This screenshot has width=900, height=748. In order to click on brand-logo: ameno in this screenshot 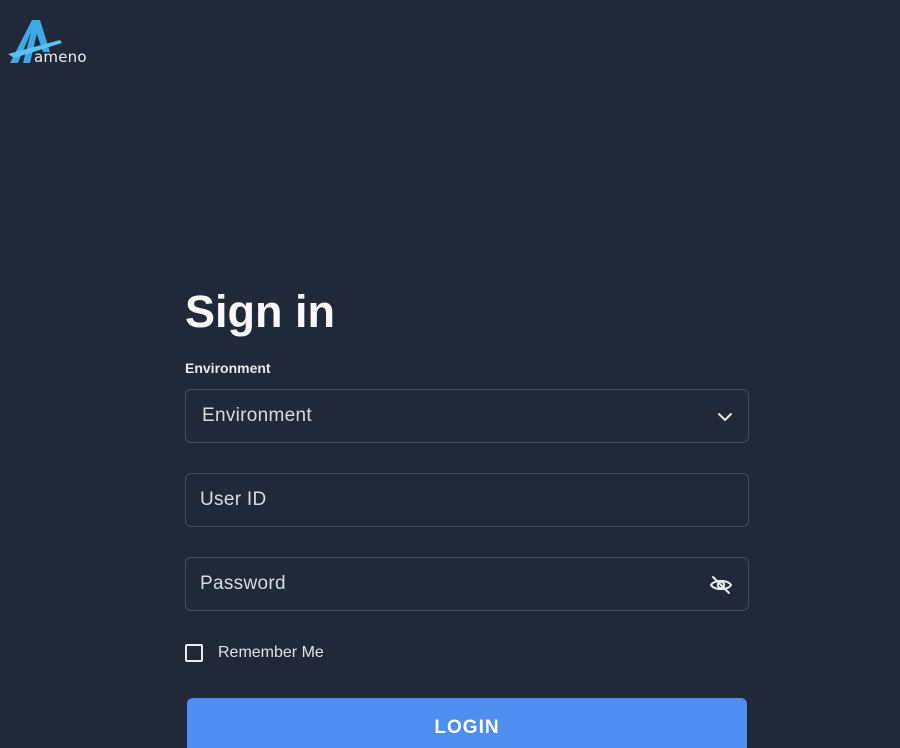, I will do `click(52, 42)`.